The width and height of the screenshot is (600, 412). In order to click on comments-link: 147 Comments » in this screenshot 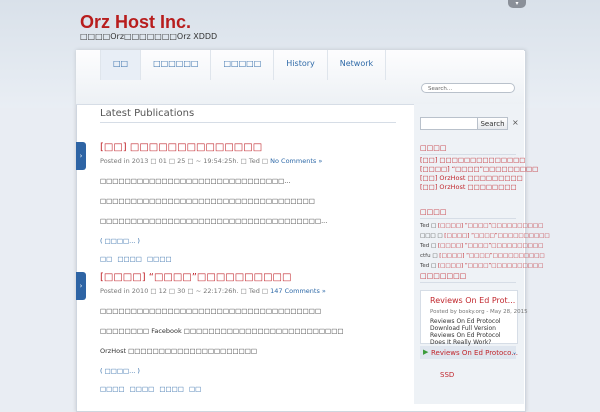, I will do `click(298, 291)`.